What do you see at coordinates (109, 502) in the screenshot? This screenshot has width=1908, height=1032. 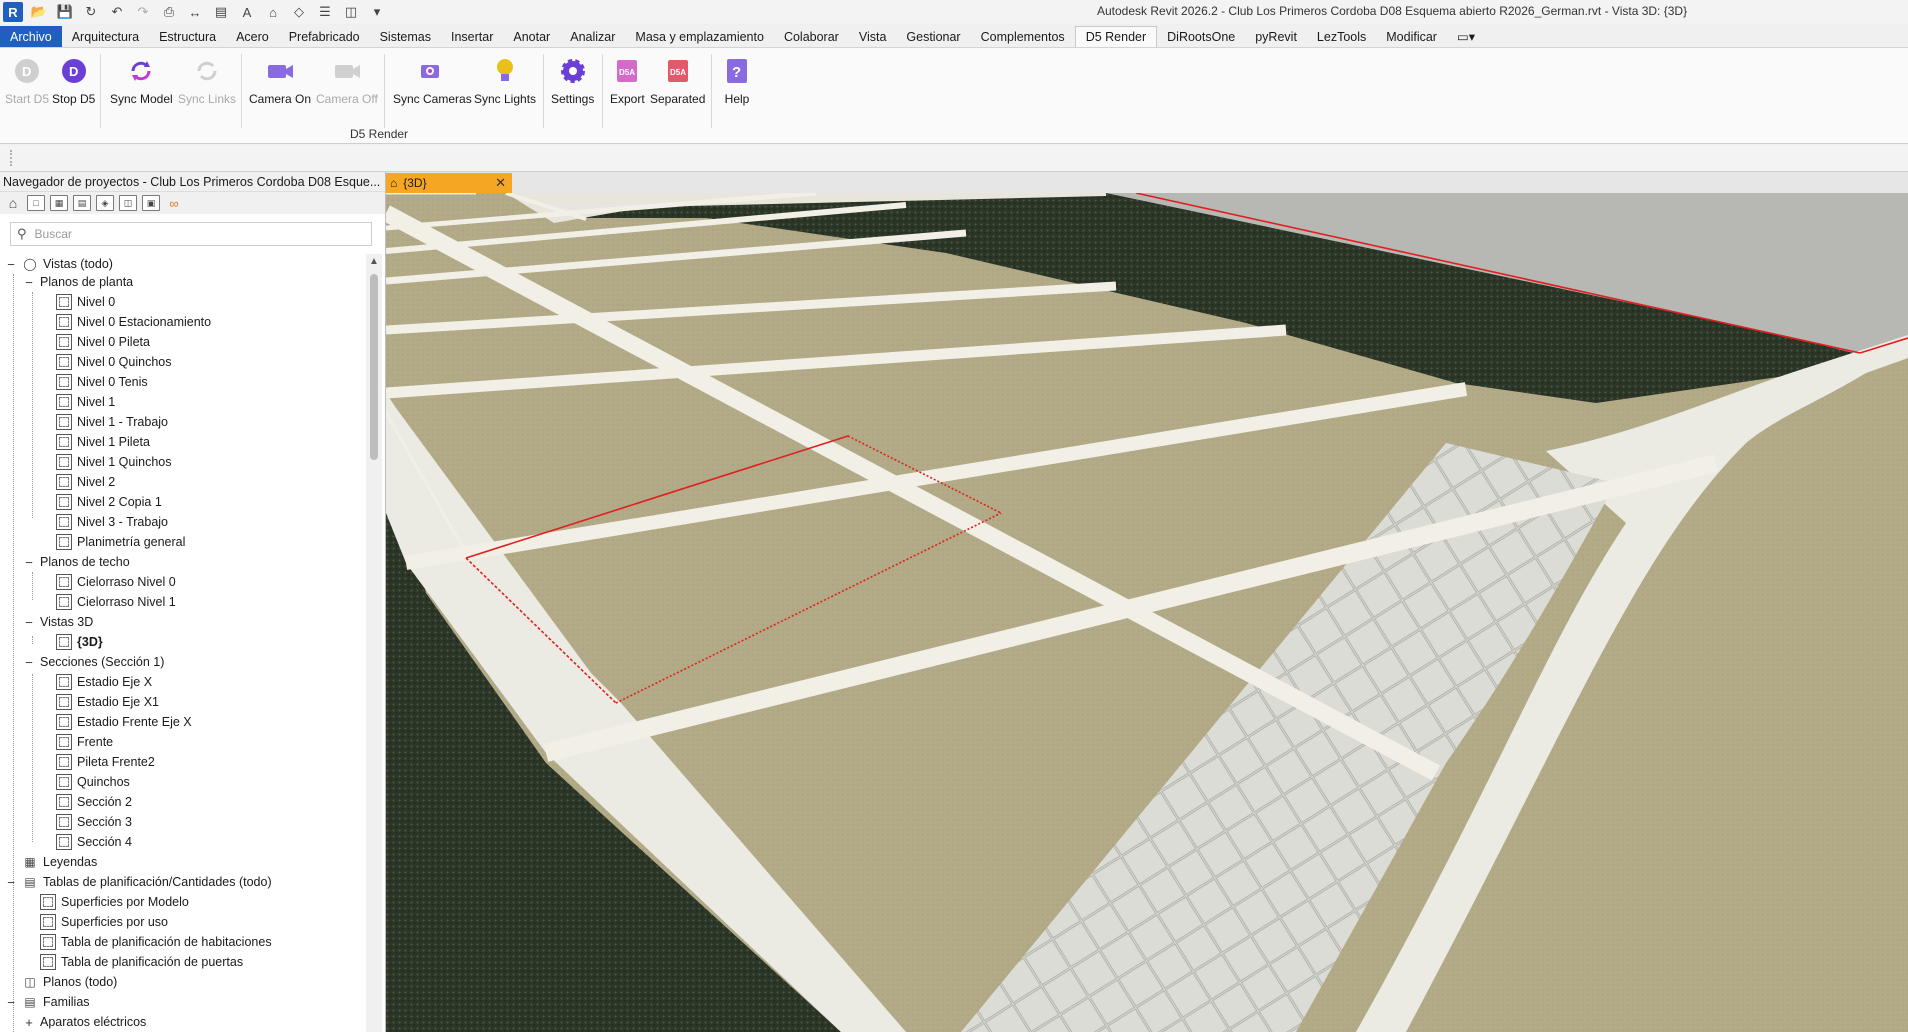 I see `tree-item-view: Nivel 2 Copia 1` at bounding box center [109, 502].